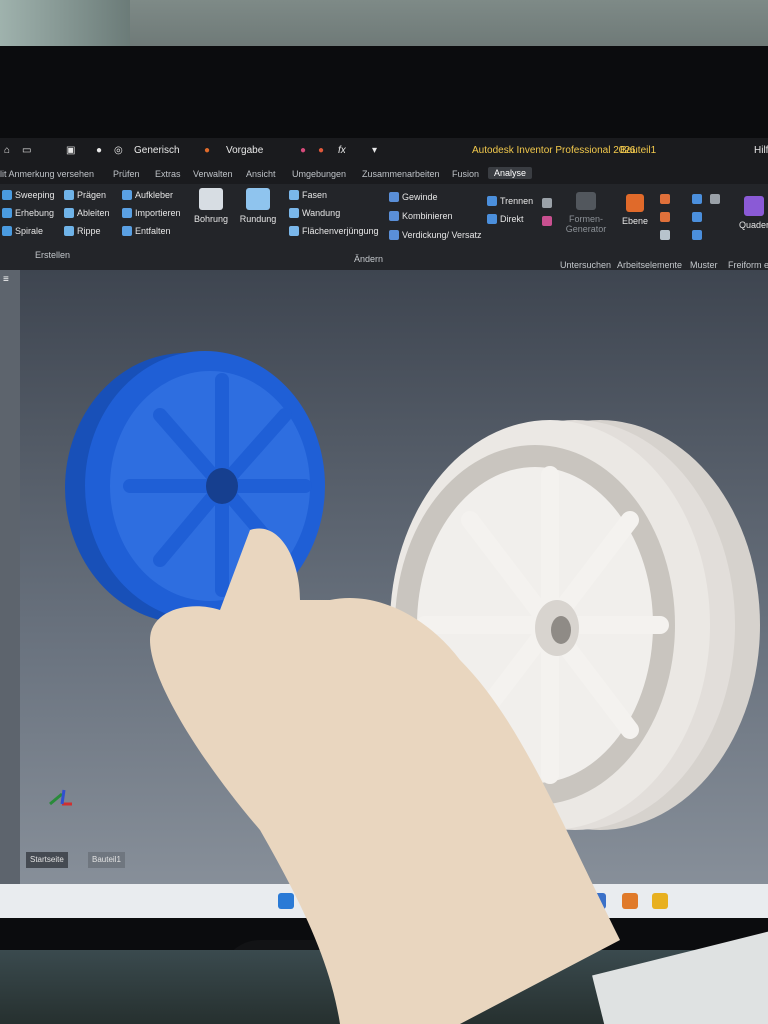 This screenshot has height=1024, width=768. I want to click on shirt-sleeve, so click(680, 975).